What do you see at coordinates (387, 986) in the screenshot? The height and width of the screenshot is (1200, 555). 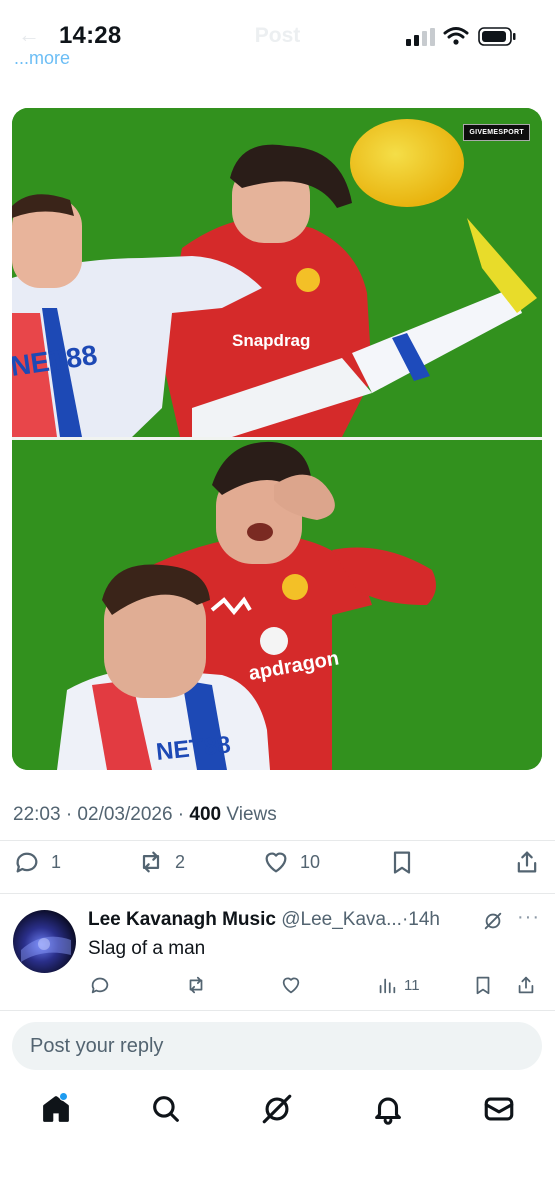 I see `views-chart-icon` at bounding box center [387, 986].